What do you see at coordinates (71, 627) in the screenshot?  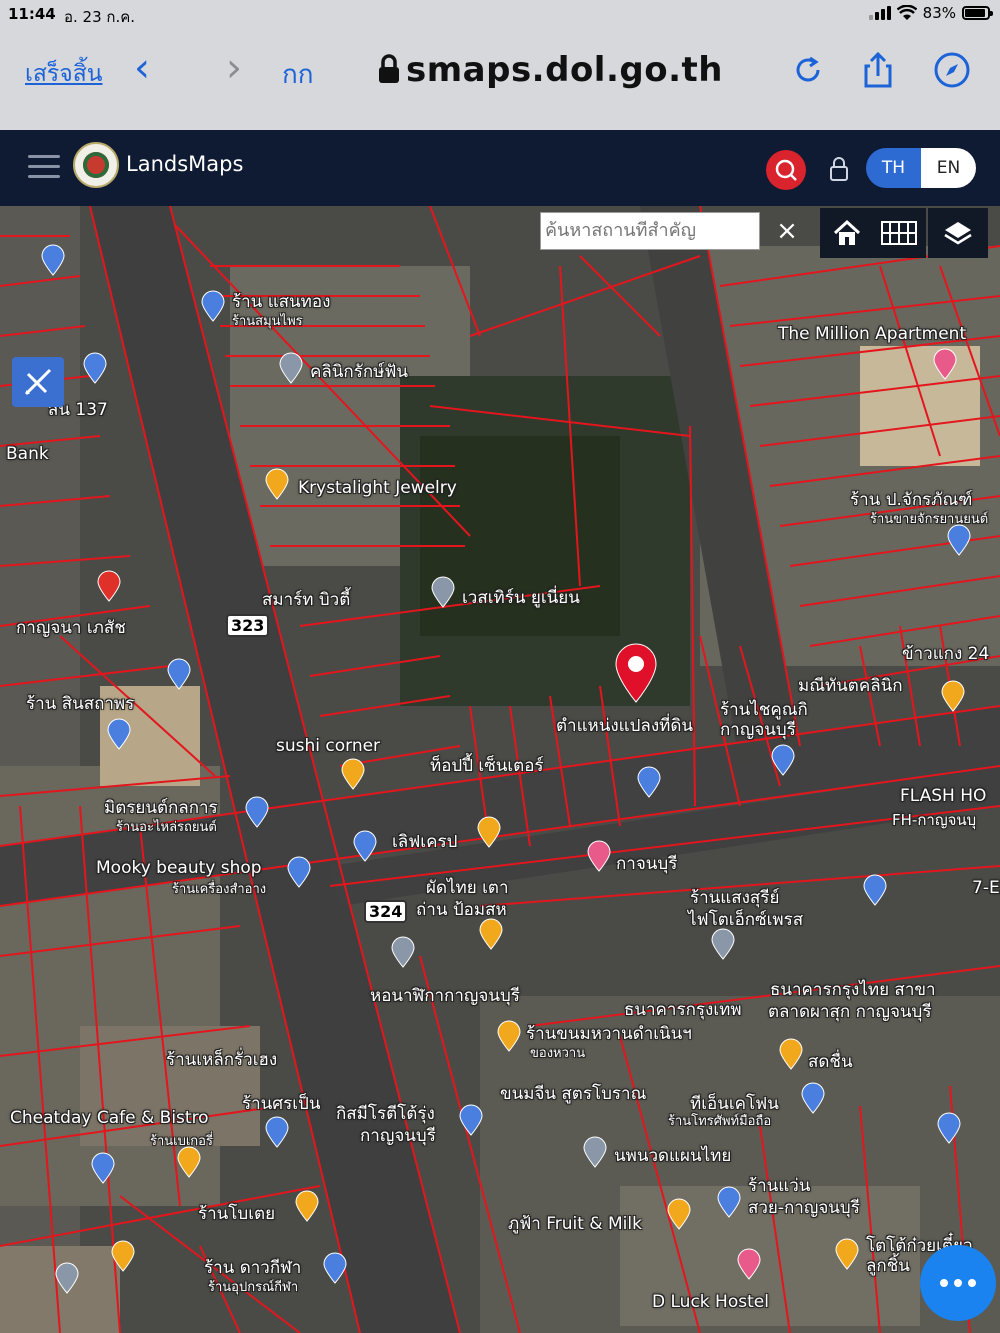 I see `poi-label: กาญจนา เภสัช` at bounding box center [71, 627].